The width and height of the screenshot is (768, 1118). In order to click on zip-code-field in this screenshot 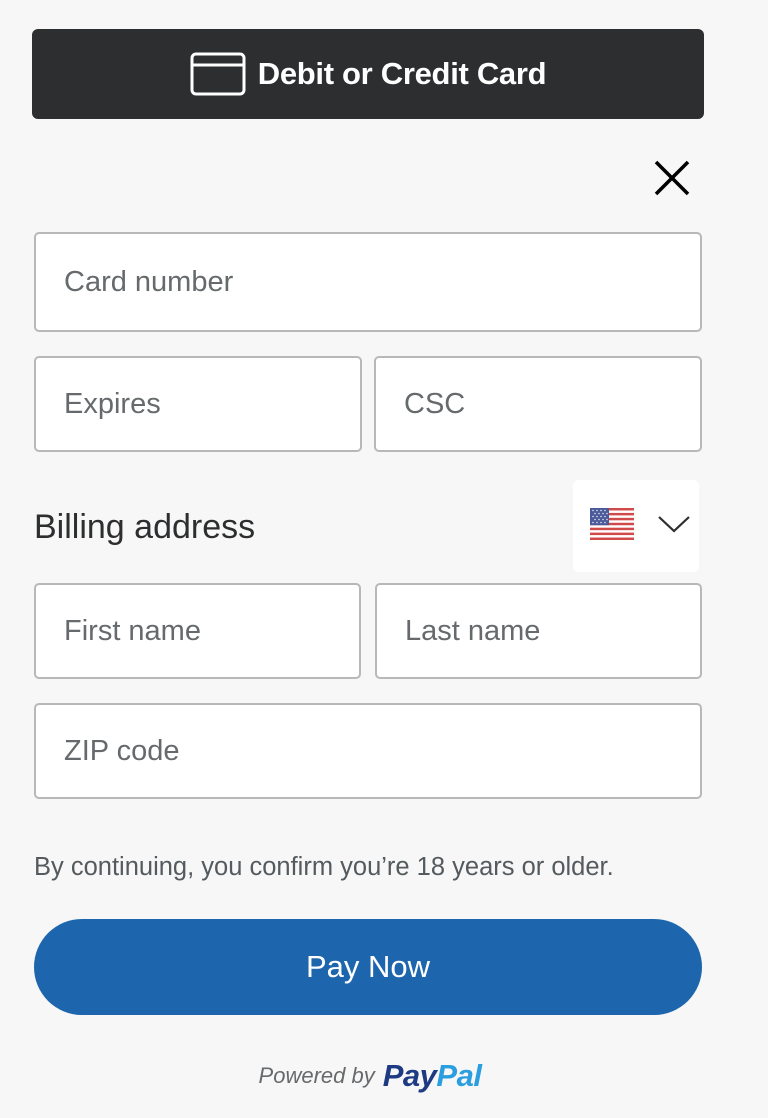, I will do `click(368, 751)`.